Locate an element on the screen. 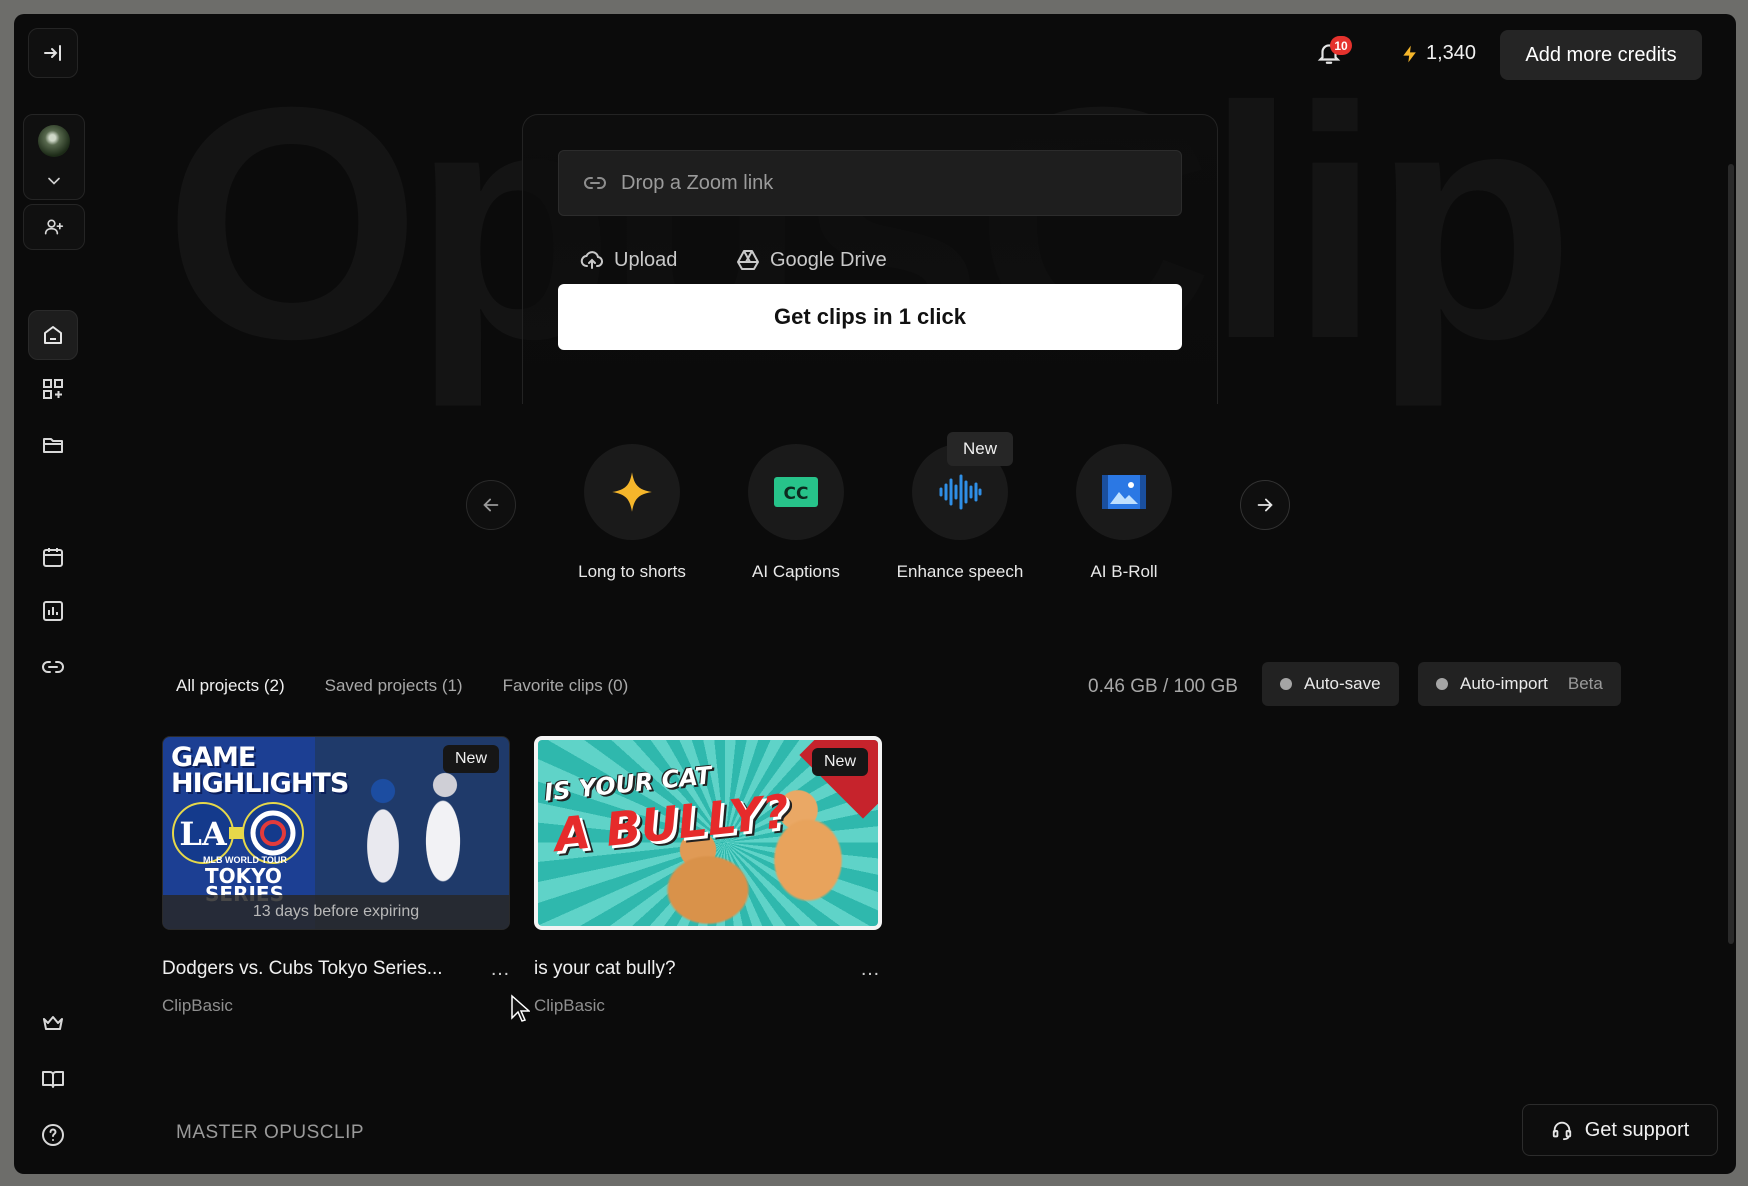  cc-icon: CC is located at coordinates (796, 492).